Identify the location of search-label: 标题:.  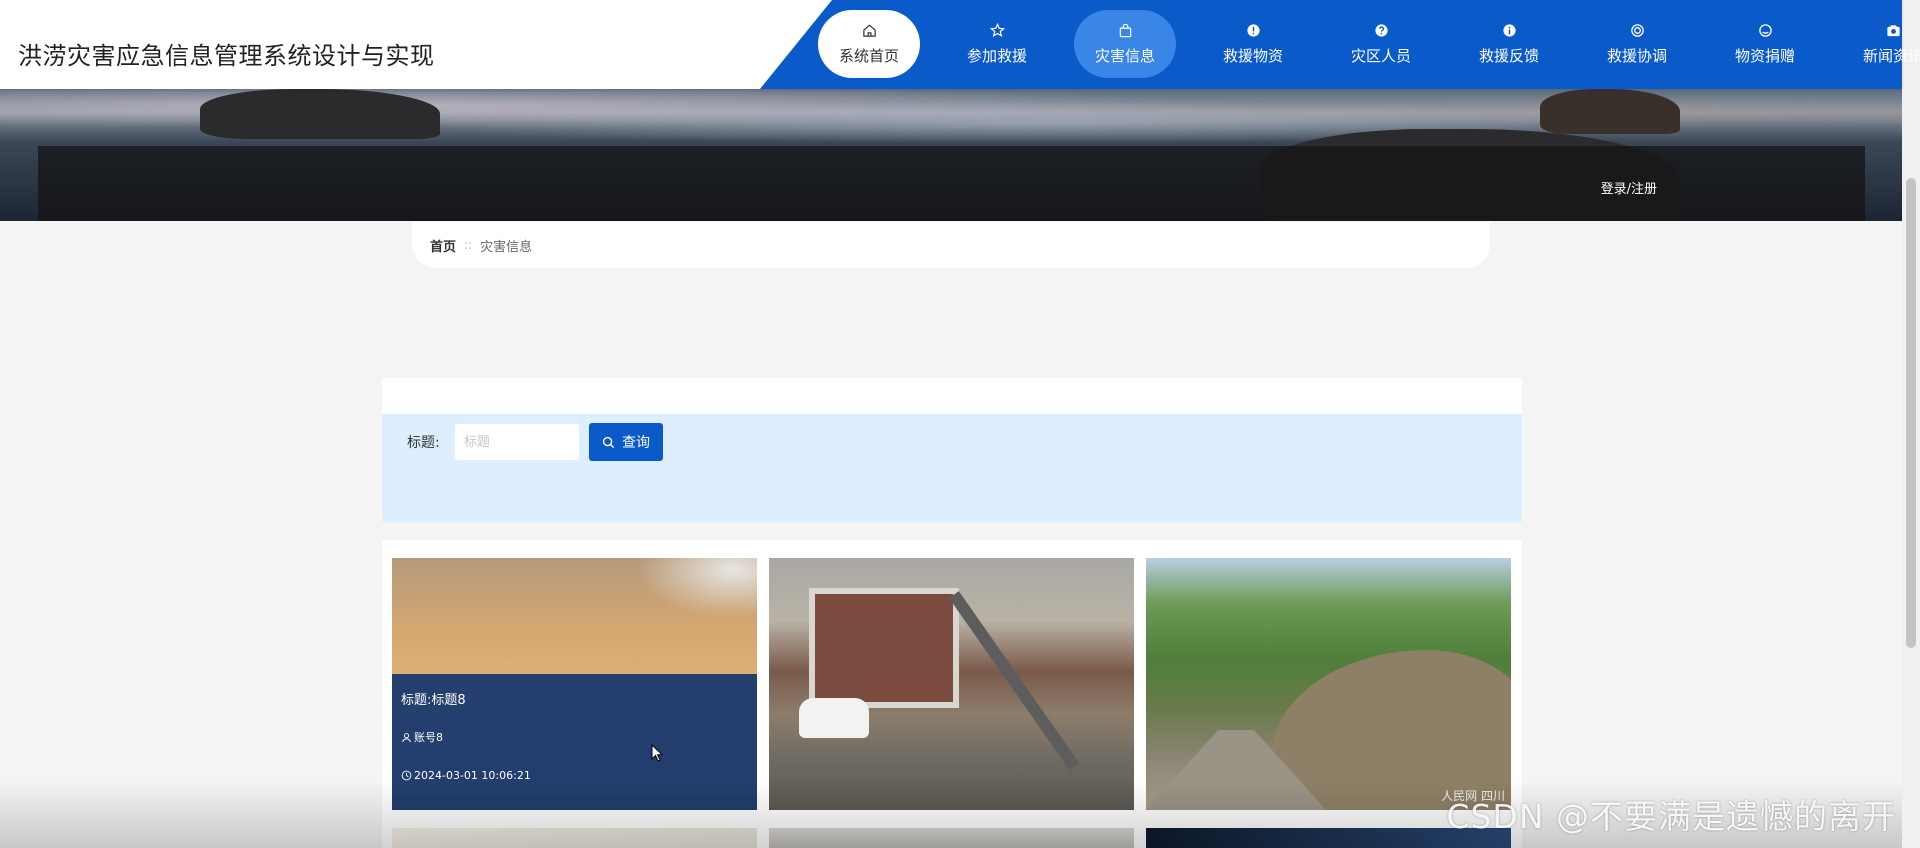
(423, 443).